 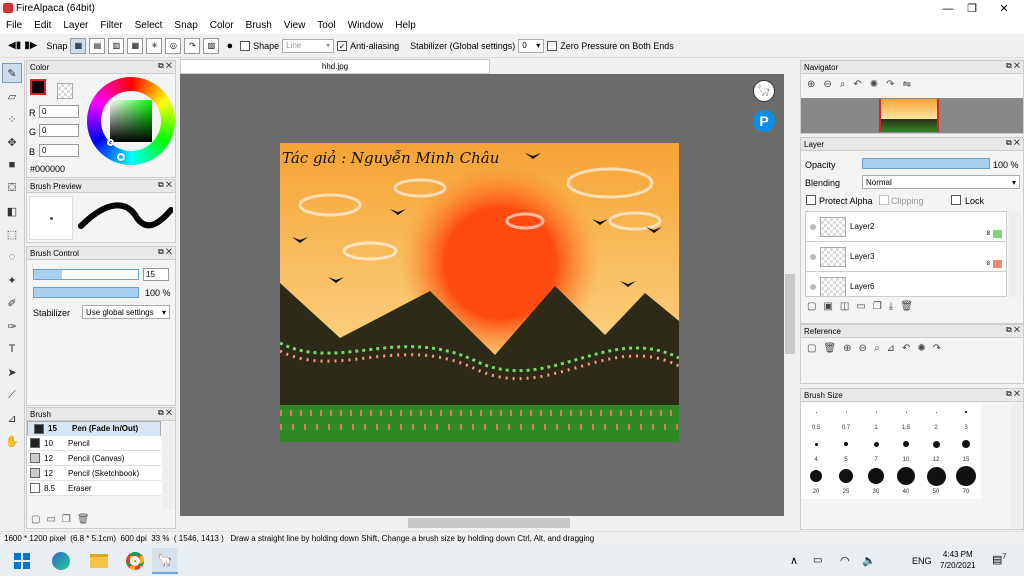 What do you see at coordinates (12, 73) in the screenshot?
I see `pen-tool-icon: ✎` at bounding box center [12, 73].